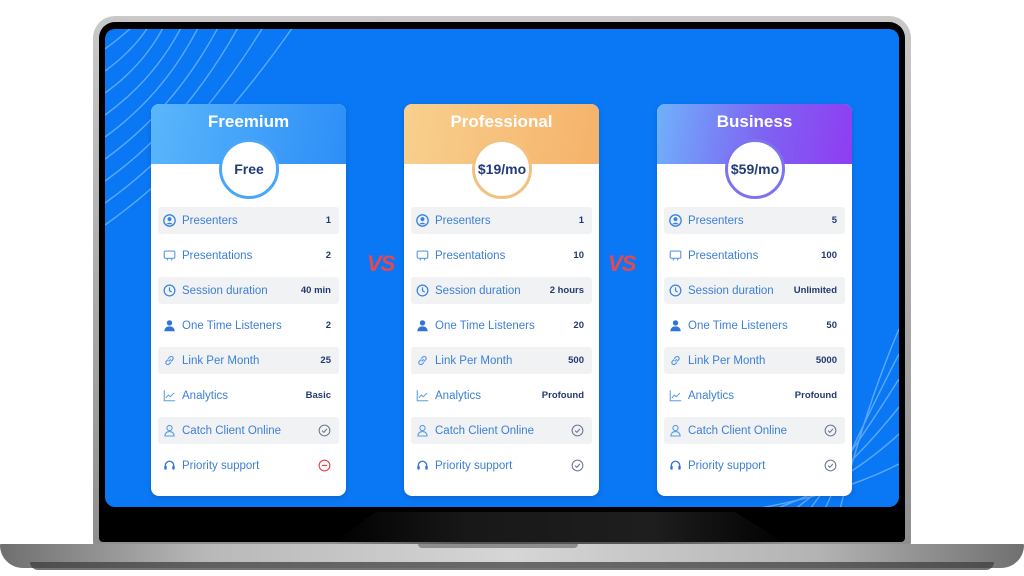 The width and height of the screenshot is (1024, 576). Describe the element at coordinates (754, 395) in the screenshot. I see `feature-row: Analytics Profound` at that location.